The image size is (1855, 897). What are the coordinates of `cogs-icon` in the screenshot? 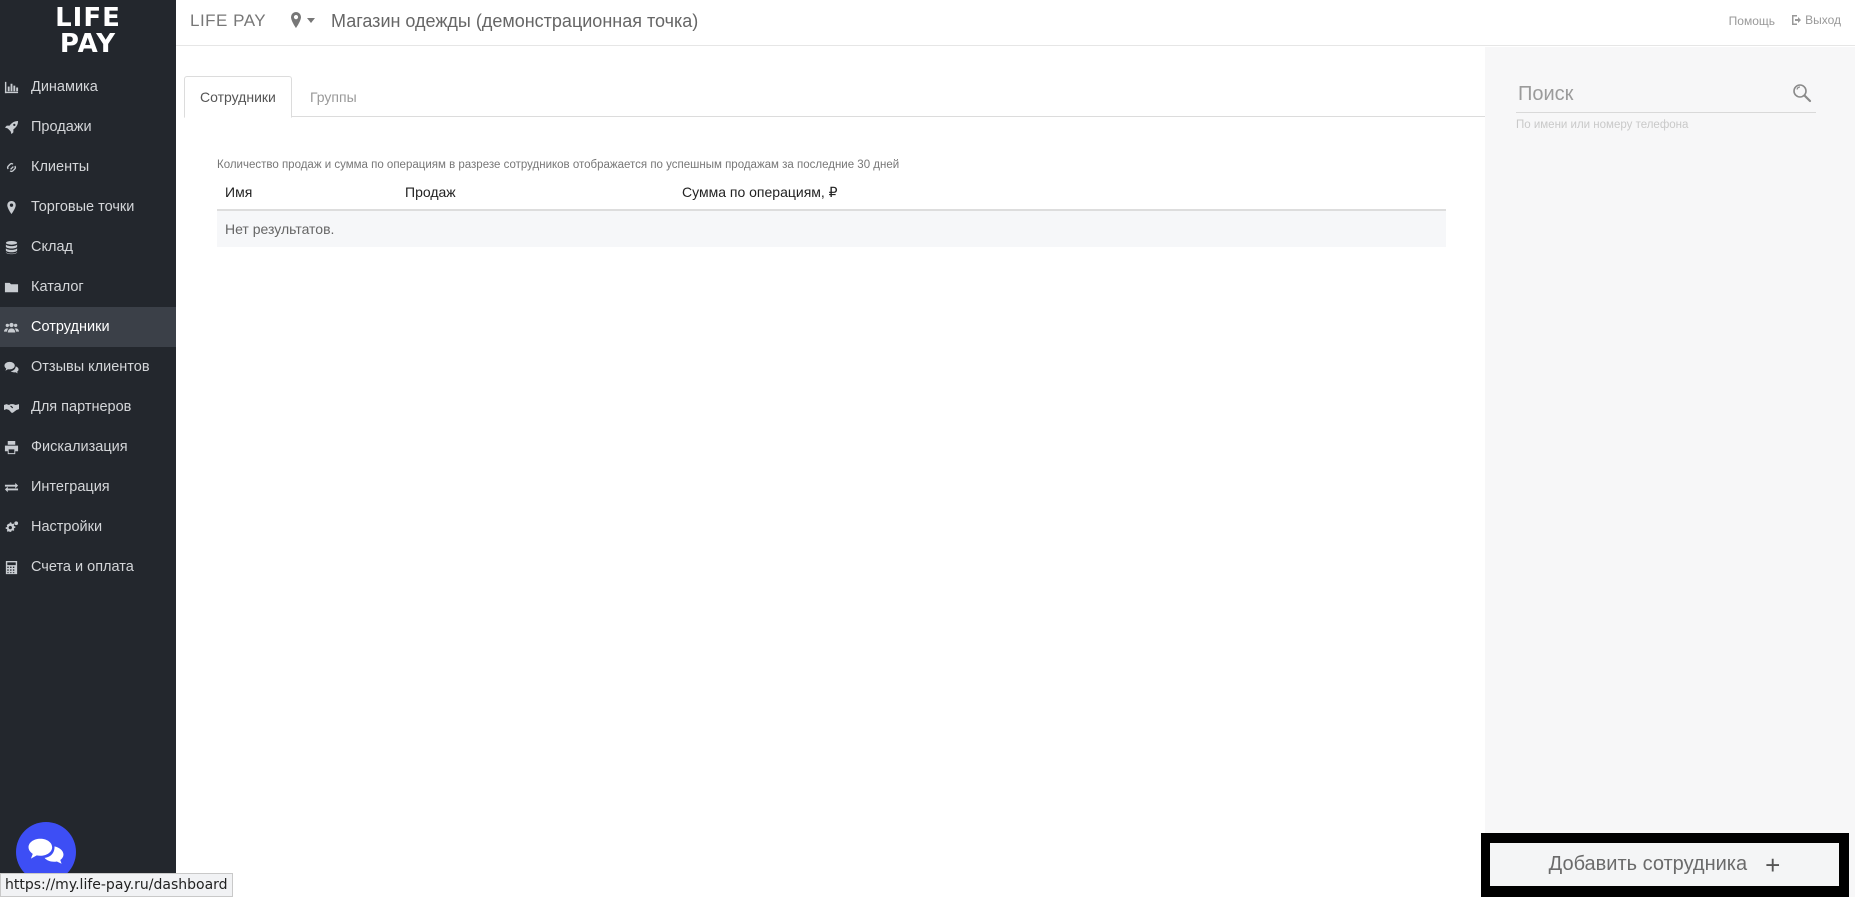 It's located at (15, 527).